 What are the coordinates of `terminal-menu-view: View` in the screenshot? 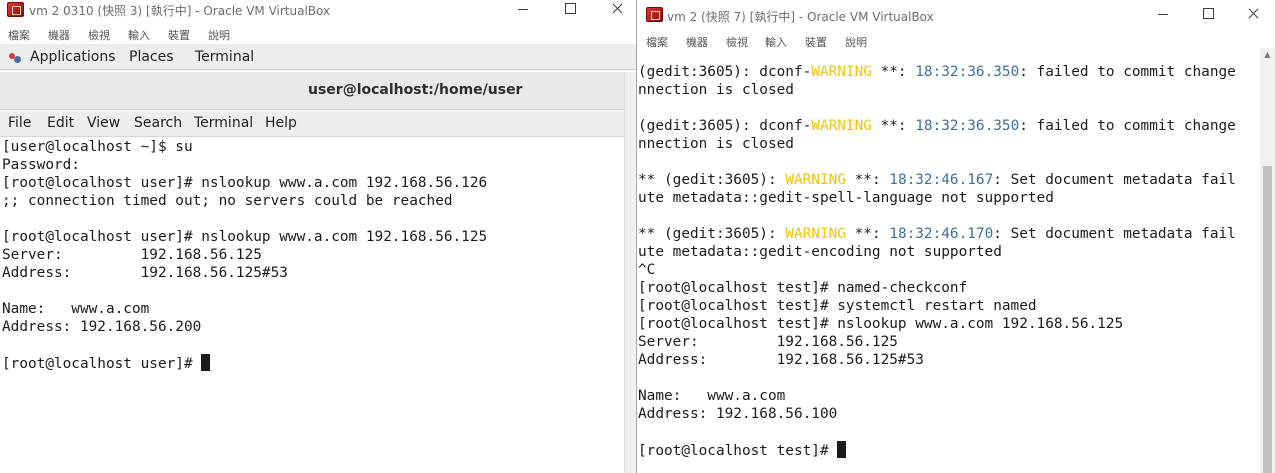 It's located at (103, 123).